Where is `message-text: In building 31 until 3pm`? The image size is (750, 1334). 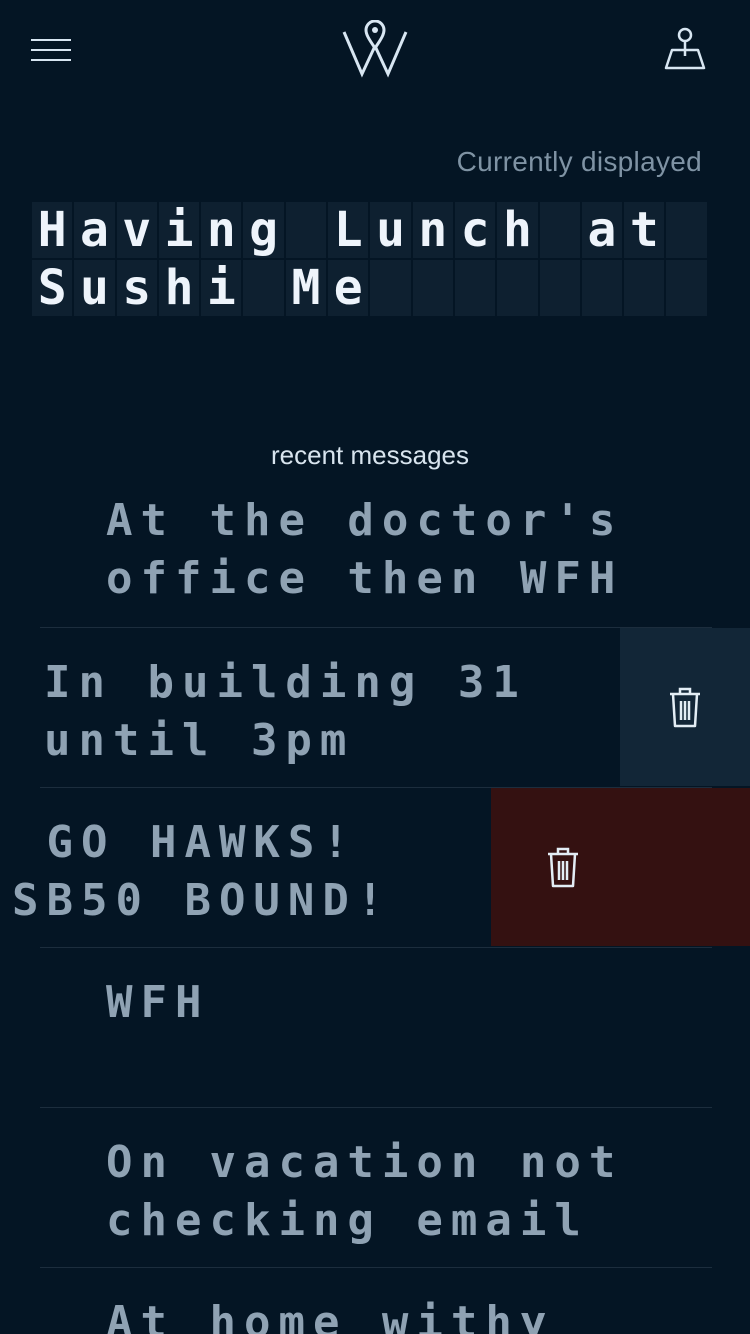 message-text: In building 31 until 3pm is located at coordinates (285, 711).